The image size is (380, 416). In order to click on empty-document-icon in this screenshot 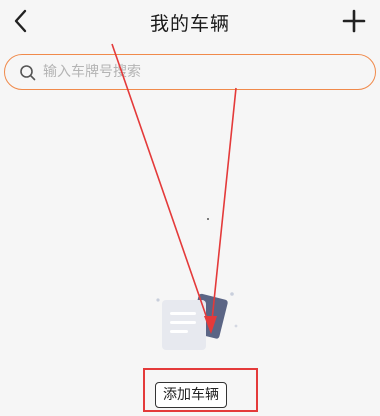, I will do `click(197, 321)`.